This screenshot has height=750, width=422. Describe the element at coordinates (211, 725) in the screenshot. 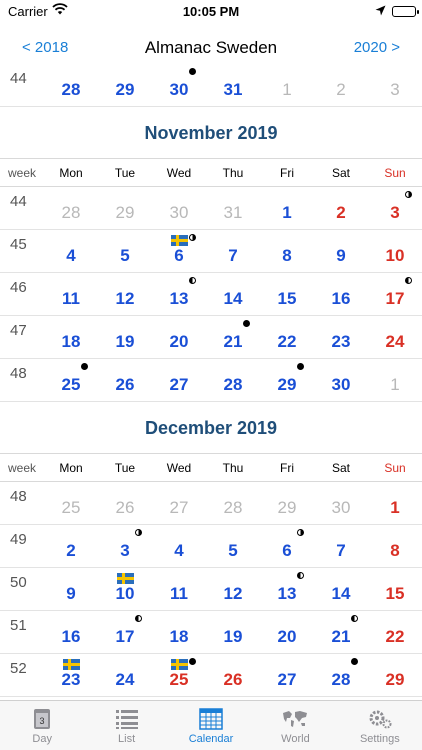

I see `tab-calendar: Calendar` at that location.